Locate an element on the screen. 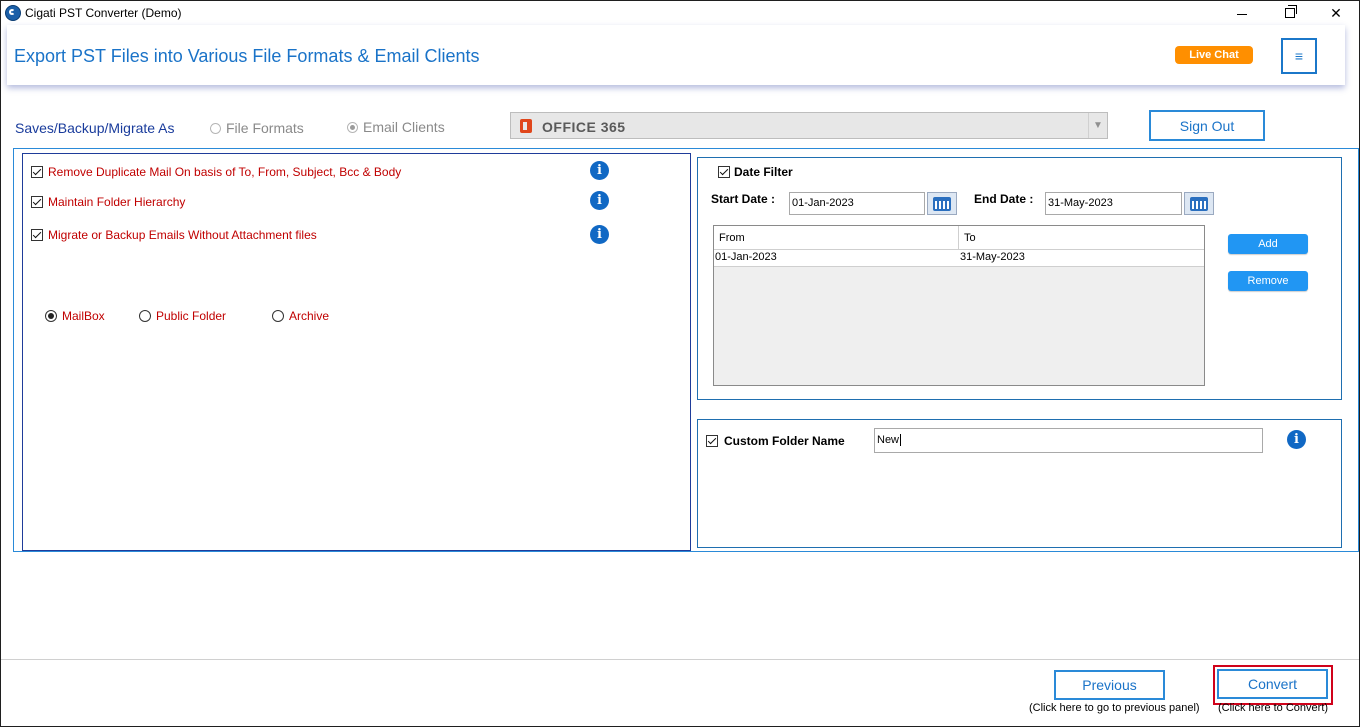  date-range-table: From To 01-Jan-2023 31-May-2023 is located at coordinates (959, 305).